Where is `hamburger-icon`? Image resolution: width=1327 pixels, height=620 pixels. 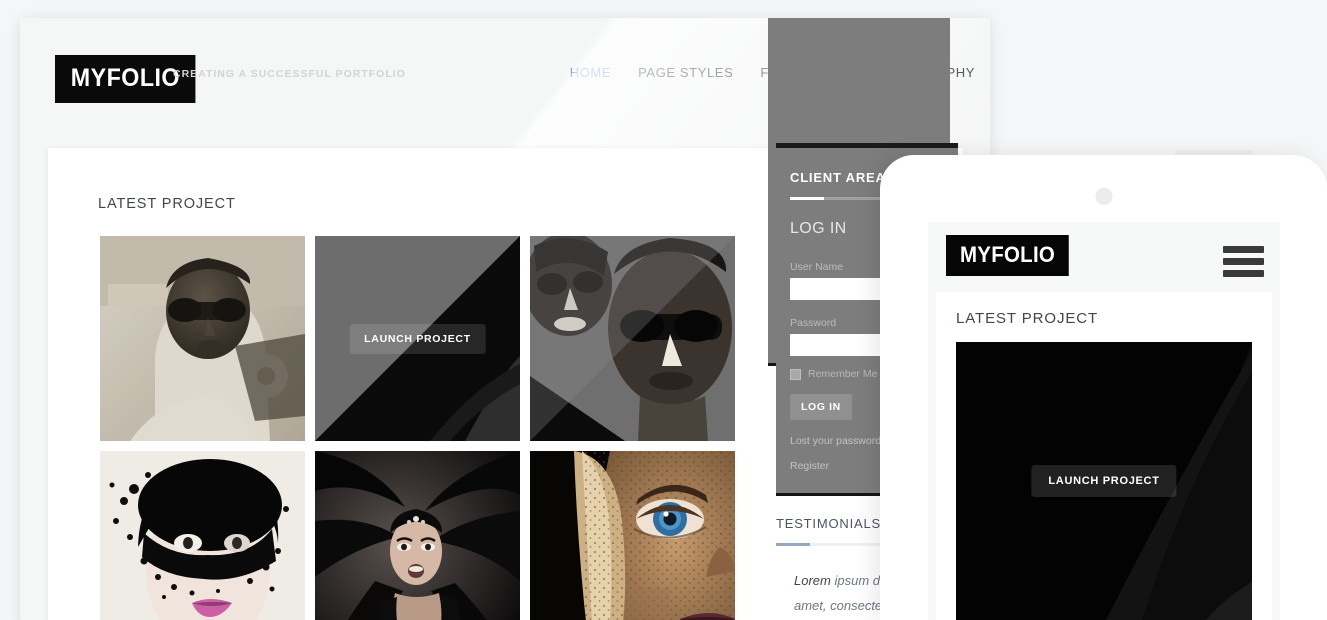
hamburger-icon is located at coordinates (1243, 264).